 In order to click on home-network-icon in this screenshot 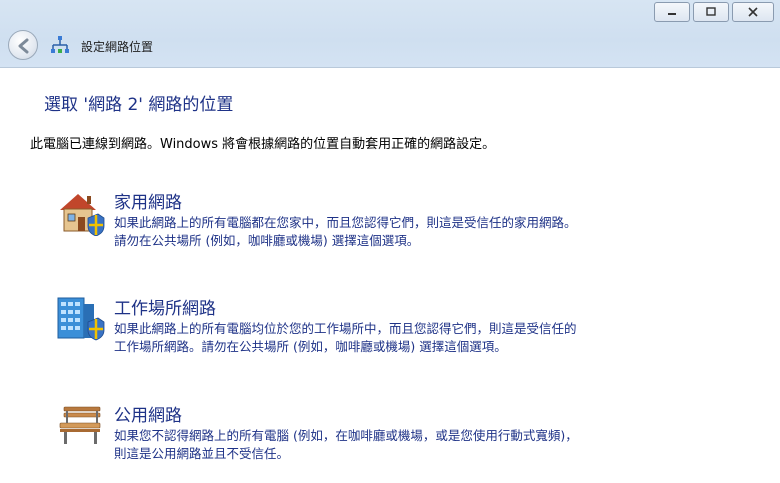, I will do `click(82, 215)`.